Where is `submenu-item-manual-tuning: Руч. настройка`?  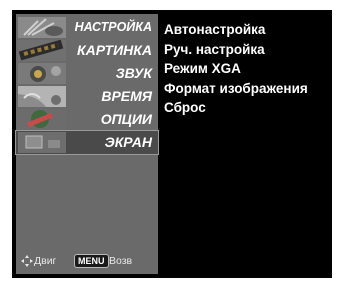 submenu-item-manual-tuning: Руч. настройка is located at coordinates (236, 50).